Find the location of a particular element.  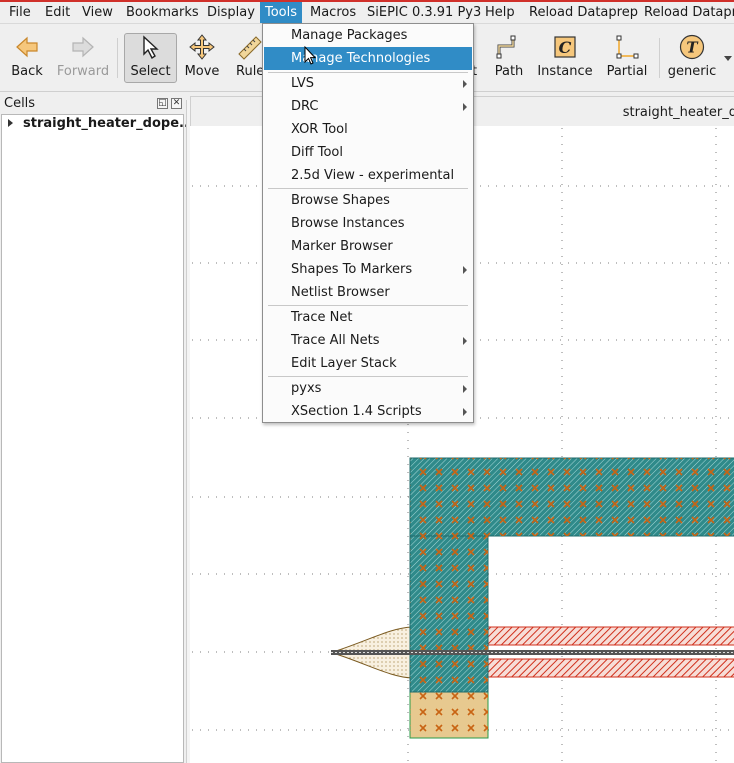

path-label: Path is located at coordinates (509, 71).